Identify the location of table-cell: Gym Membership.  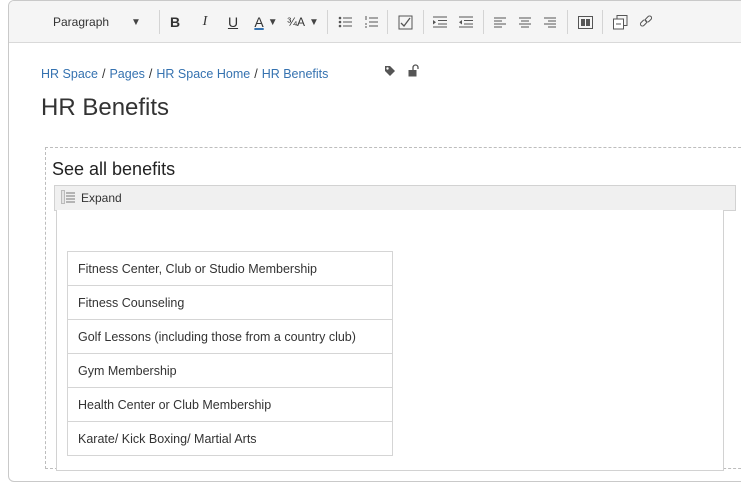
(230, 370).